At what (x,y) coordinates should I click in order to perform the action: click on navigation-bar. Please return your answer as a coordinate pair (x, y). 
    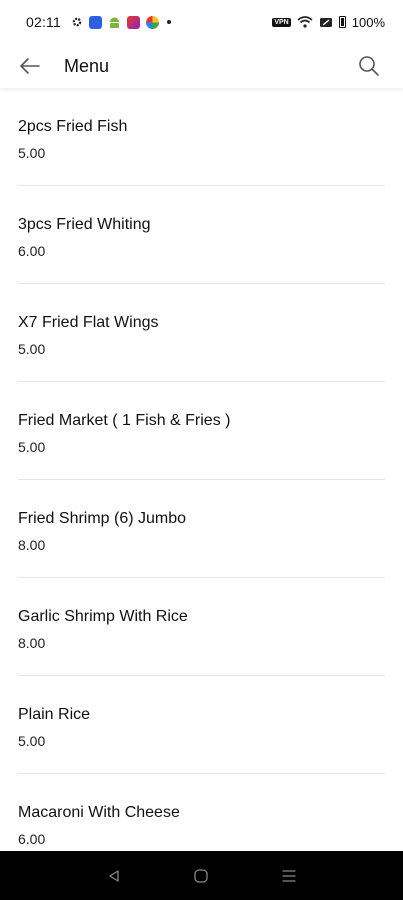
    Looking at the image, I should click on (201, 875).